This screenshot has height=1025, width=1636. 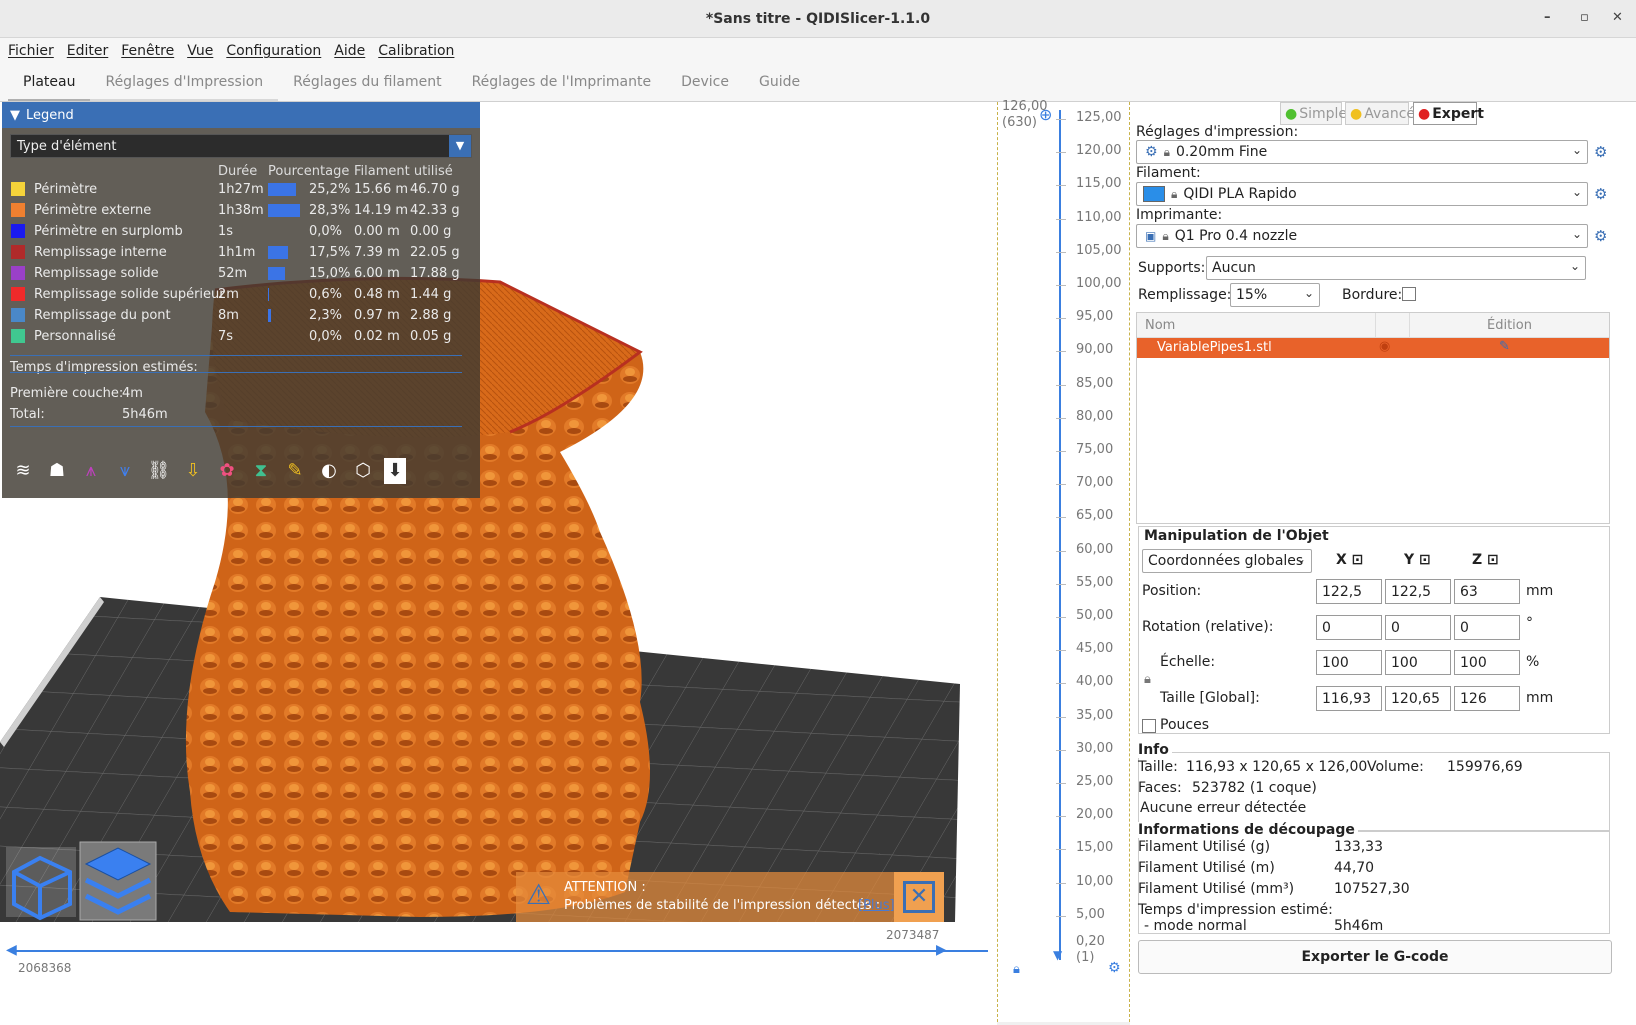 I want to click on infill-select: 15% ⌄, so click(x=1275, y=295).